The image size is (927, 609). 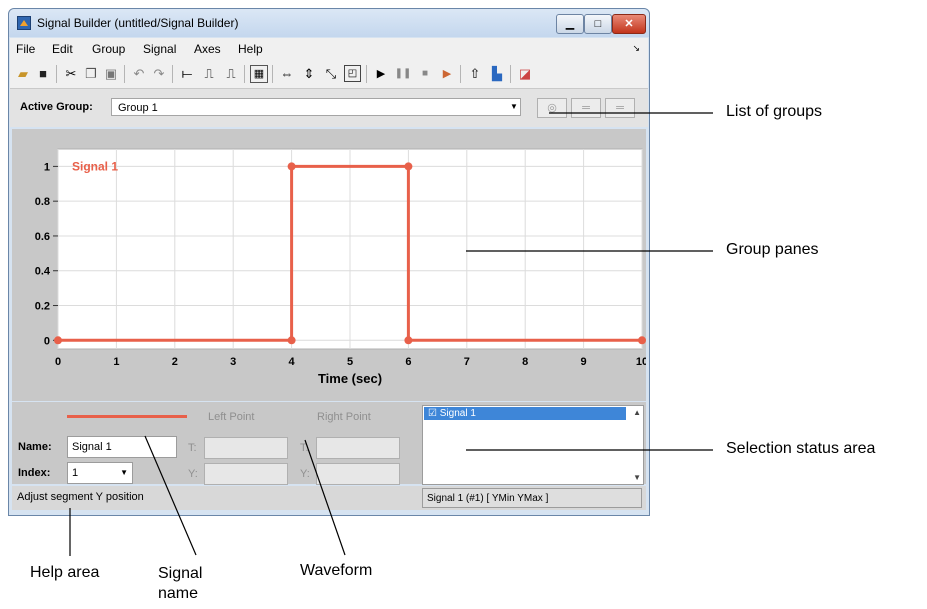 What do you see at coordinates (801, 448) in the screenshot?
I see `callout-selection-status-area: Selection status area` at bounding box center [801, 448].